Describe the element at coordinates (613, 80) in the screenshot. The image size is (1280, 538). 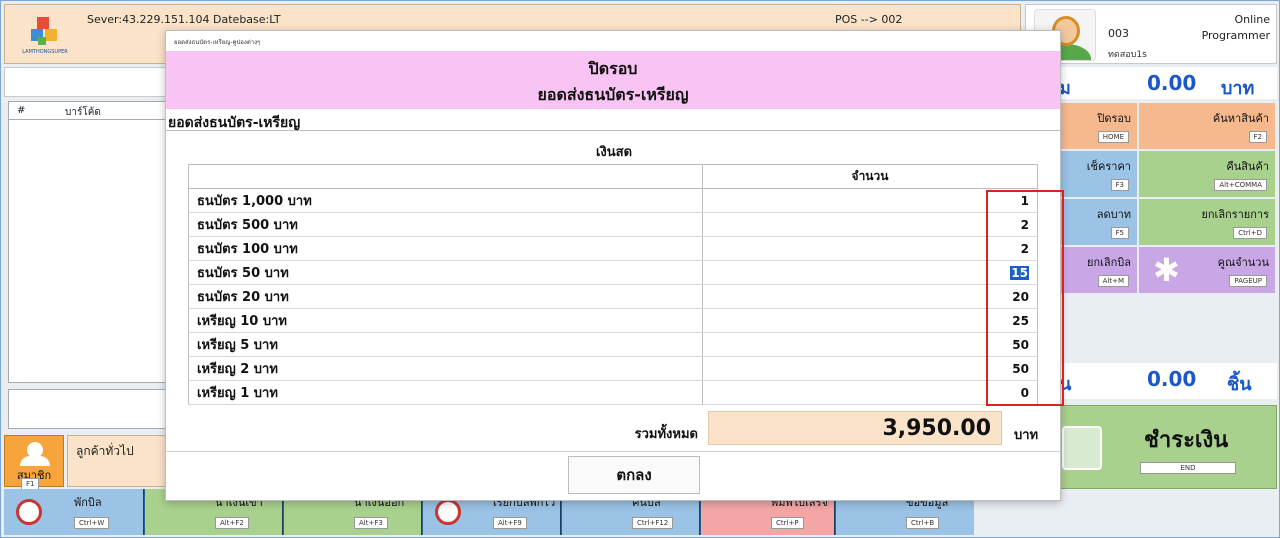
I see `dialog-header: ปิดรอบ ยอดส่งธนบัตร-เหรียญ` at that location.